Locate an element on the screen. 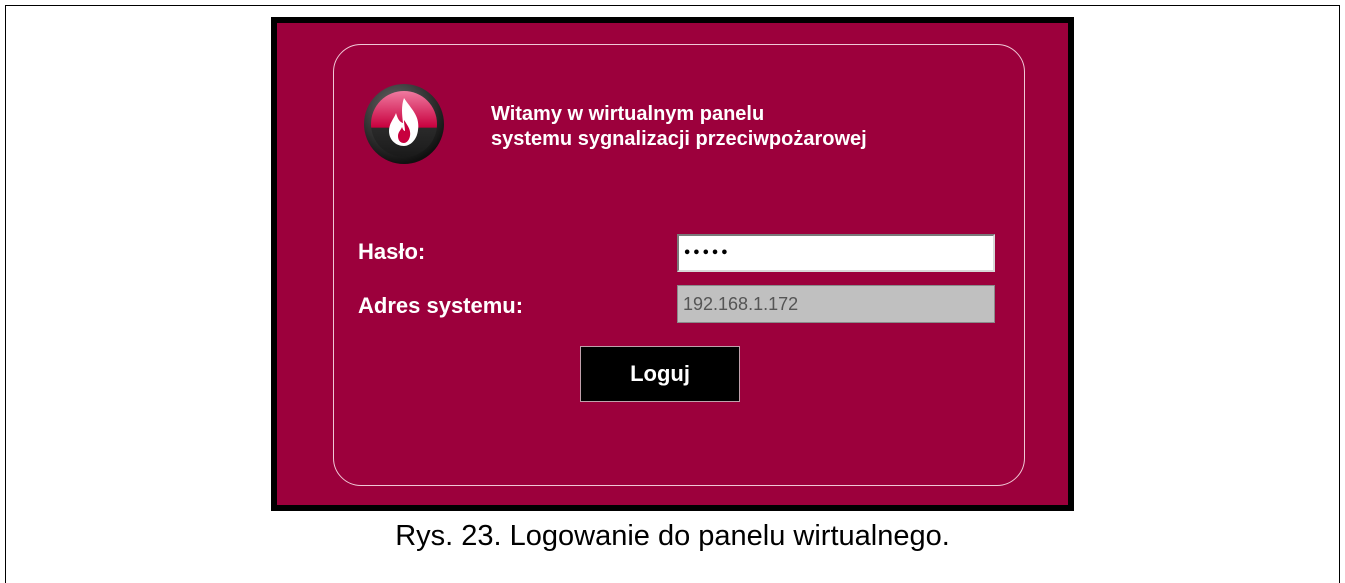 This screenshot has width=1345, height=583. address-label: Adres systemu: is located at coordinates (441, 305).